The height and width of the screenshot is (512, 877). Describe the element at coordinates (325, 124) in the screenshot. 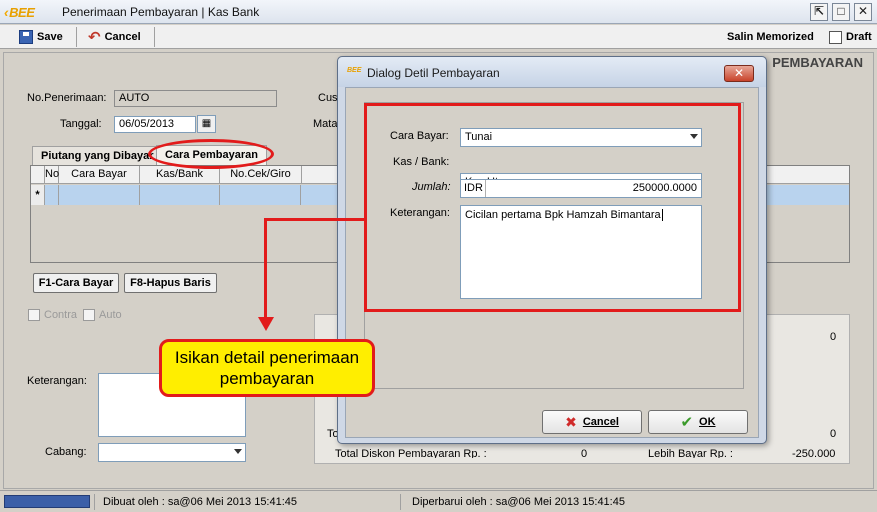

I see `mata-uang-label: Mata` at that location.